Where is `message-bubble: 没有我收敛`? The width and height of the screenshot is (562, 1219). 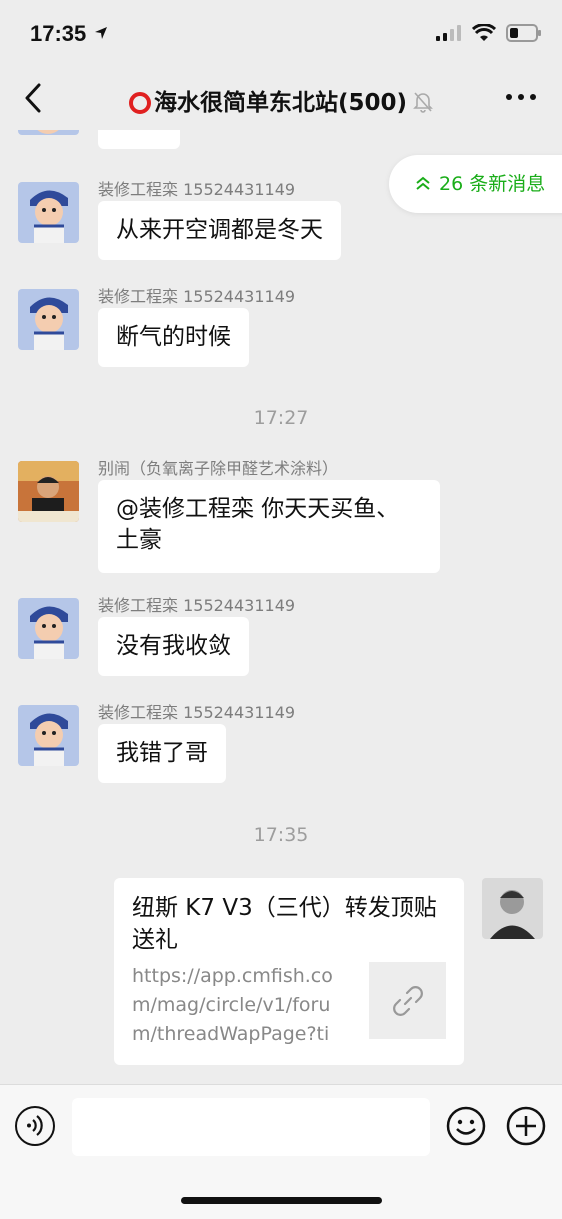 message-bubble: 没有我收敛 is located at coordinates (173, 646).